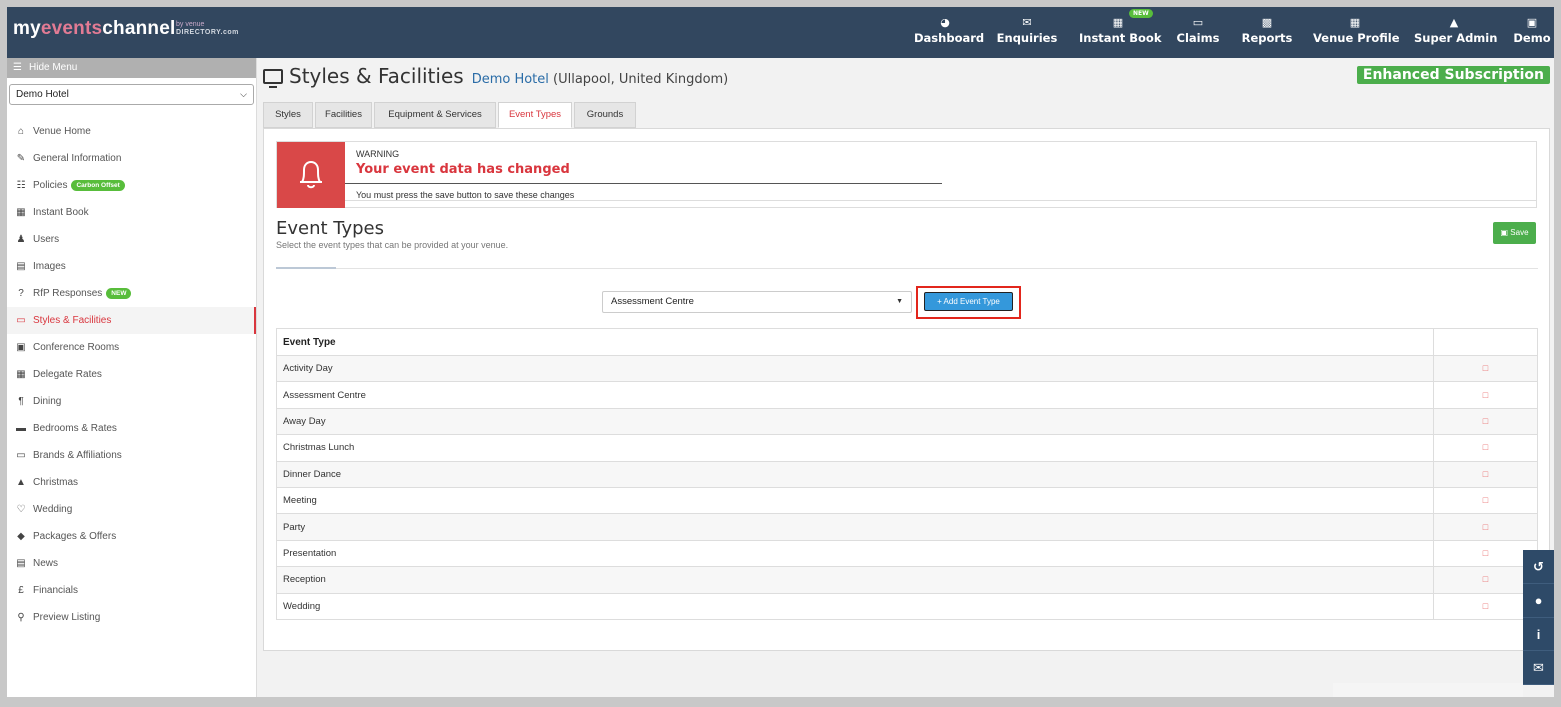  Describe the element at coordinates (1027, 32) in the screenshot. I see `nav-enquiries: ✉ Enquiries` at that location.